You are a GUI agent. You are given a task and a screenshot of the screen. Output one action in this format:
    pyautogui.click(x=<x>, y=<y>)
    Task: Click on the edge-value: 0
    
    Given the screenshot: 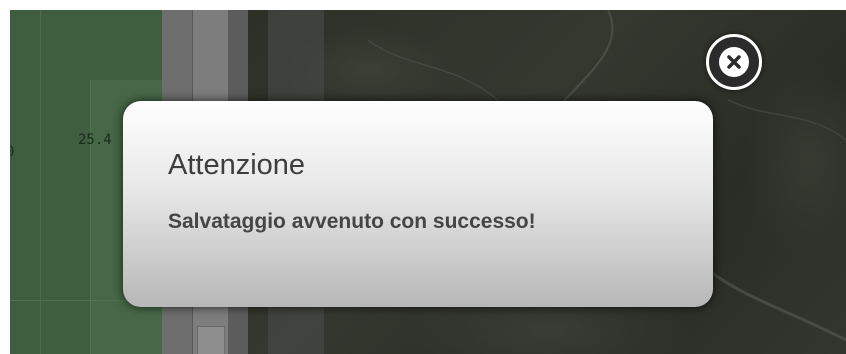 What is the action you would take?
    pyautogui.click(x=12, y=152)
    